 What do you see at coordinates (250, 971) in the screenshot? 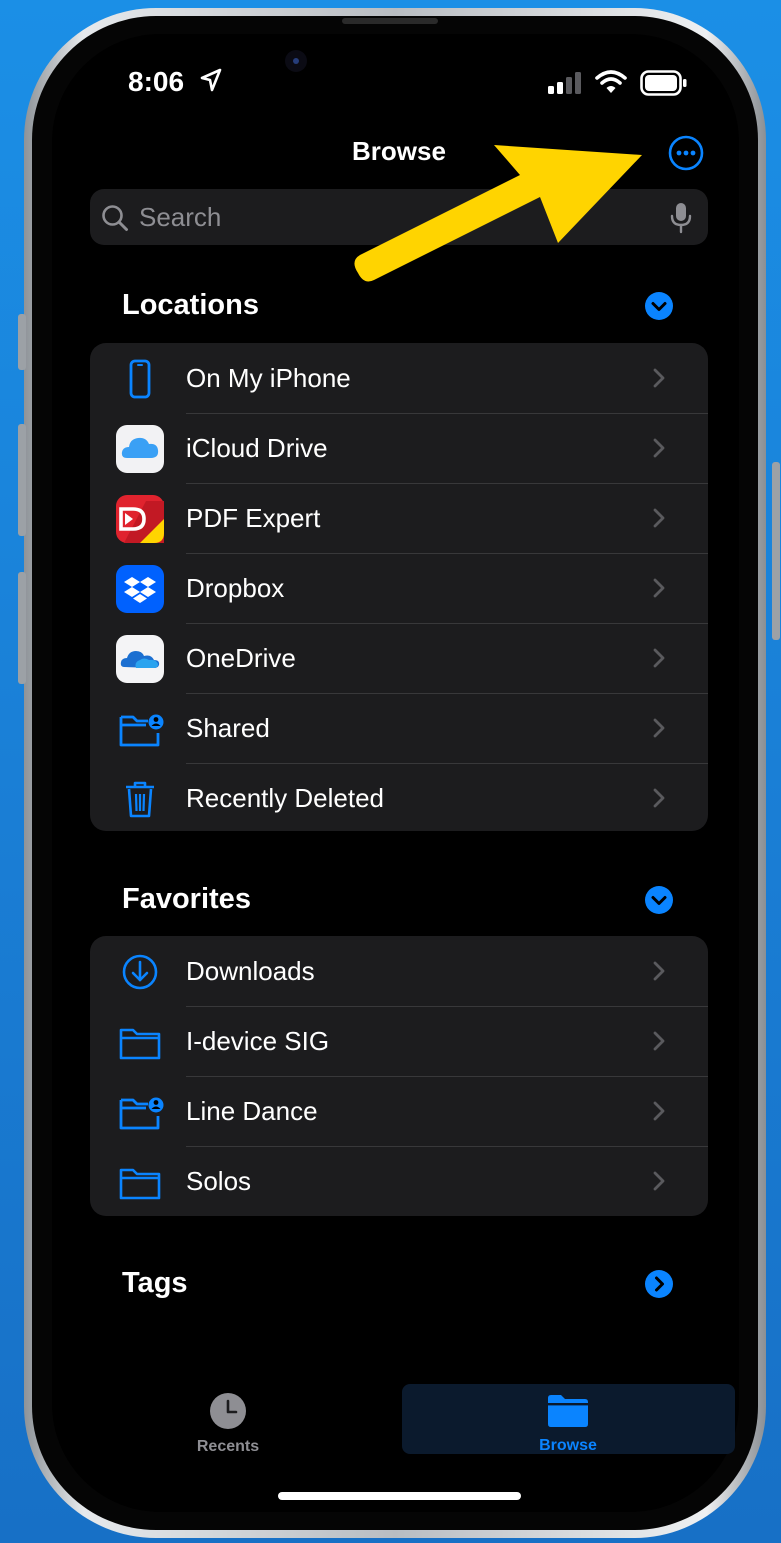
I see `favorite-label: Downloads` at bounding box center [250, 971].